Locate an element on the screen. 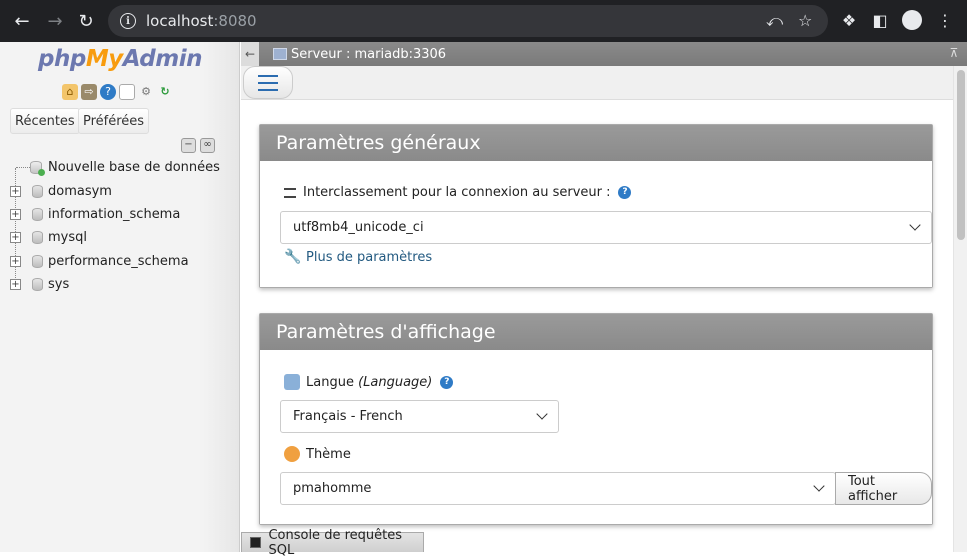 The image size is (967, 558). side-panel-icon: ◧ is located at coordinates (880, 20).